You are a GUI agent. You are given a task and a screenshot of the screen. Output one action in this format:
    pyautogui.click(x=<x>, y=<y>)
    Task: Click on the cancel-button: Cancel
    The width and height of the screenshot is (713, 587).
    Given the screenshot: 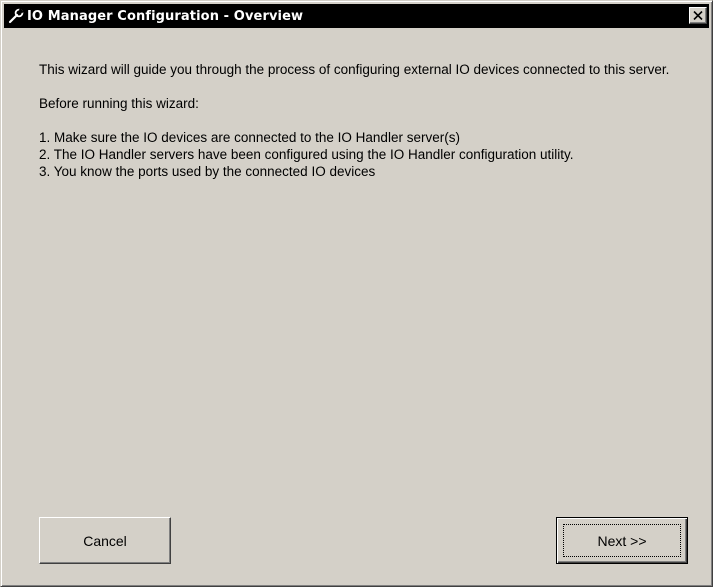 What is the action you would take?
    pyautogui.click(x=105, y=540)
    